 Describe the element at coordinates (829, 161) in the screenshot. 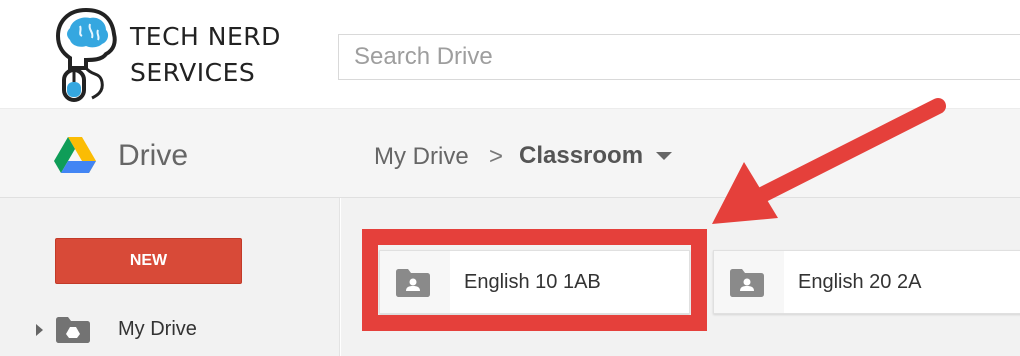

I see `red-arrow-annotation-icon` at that location.